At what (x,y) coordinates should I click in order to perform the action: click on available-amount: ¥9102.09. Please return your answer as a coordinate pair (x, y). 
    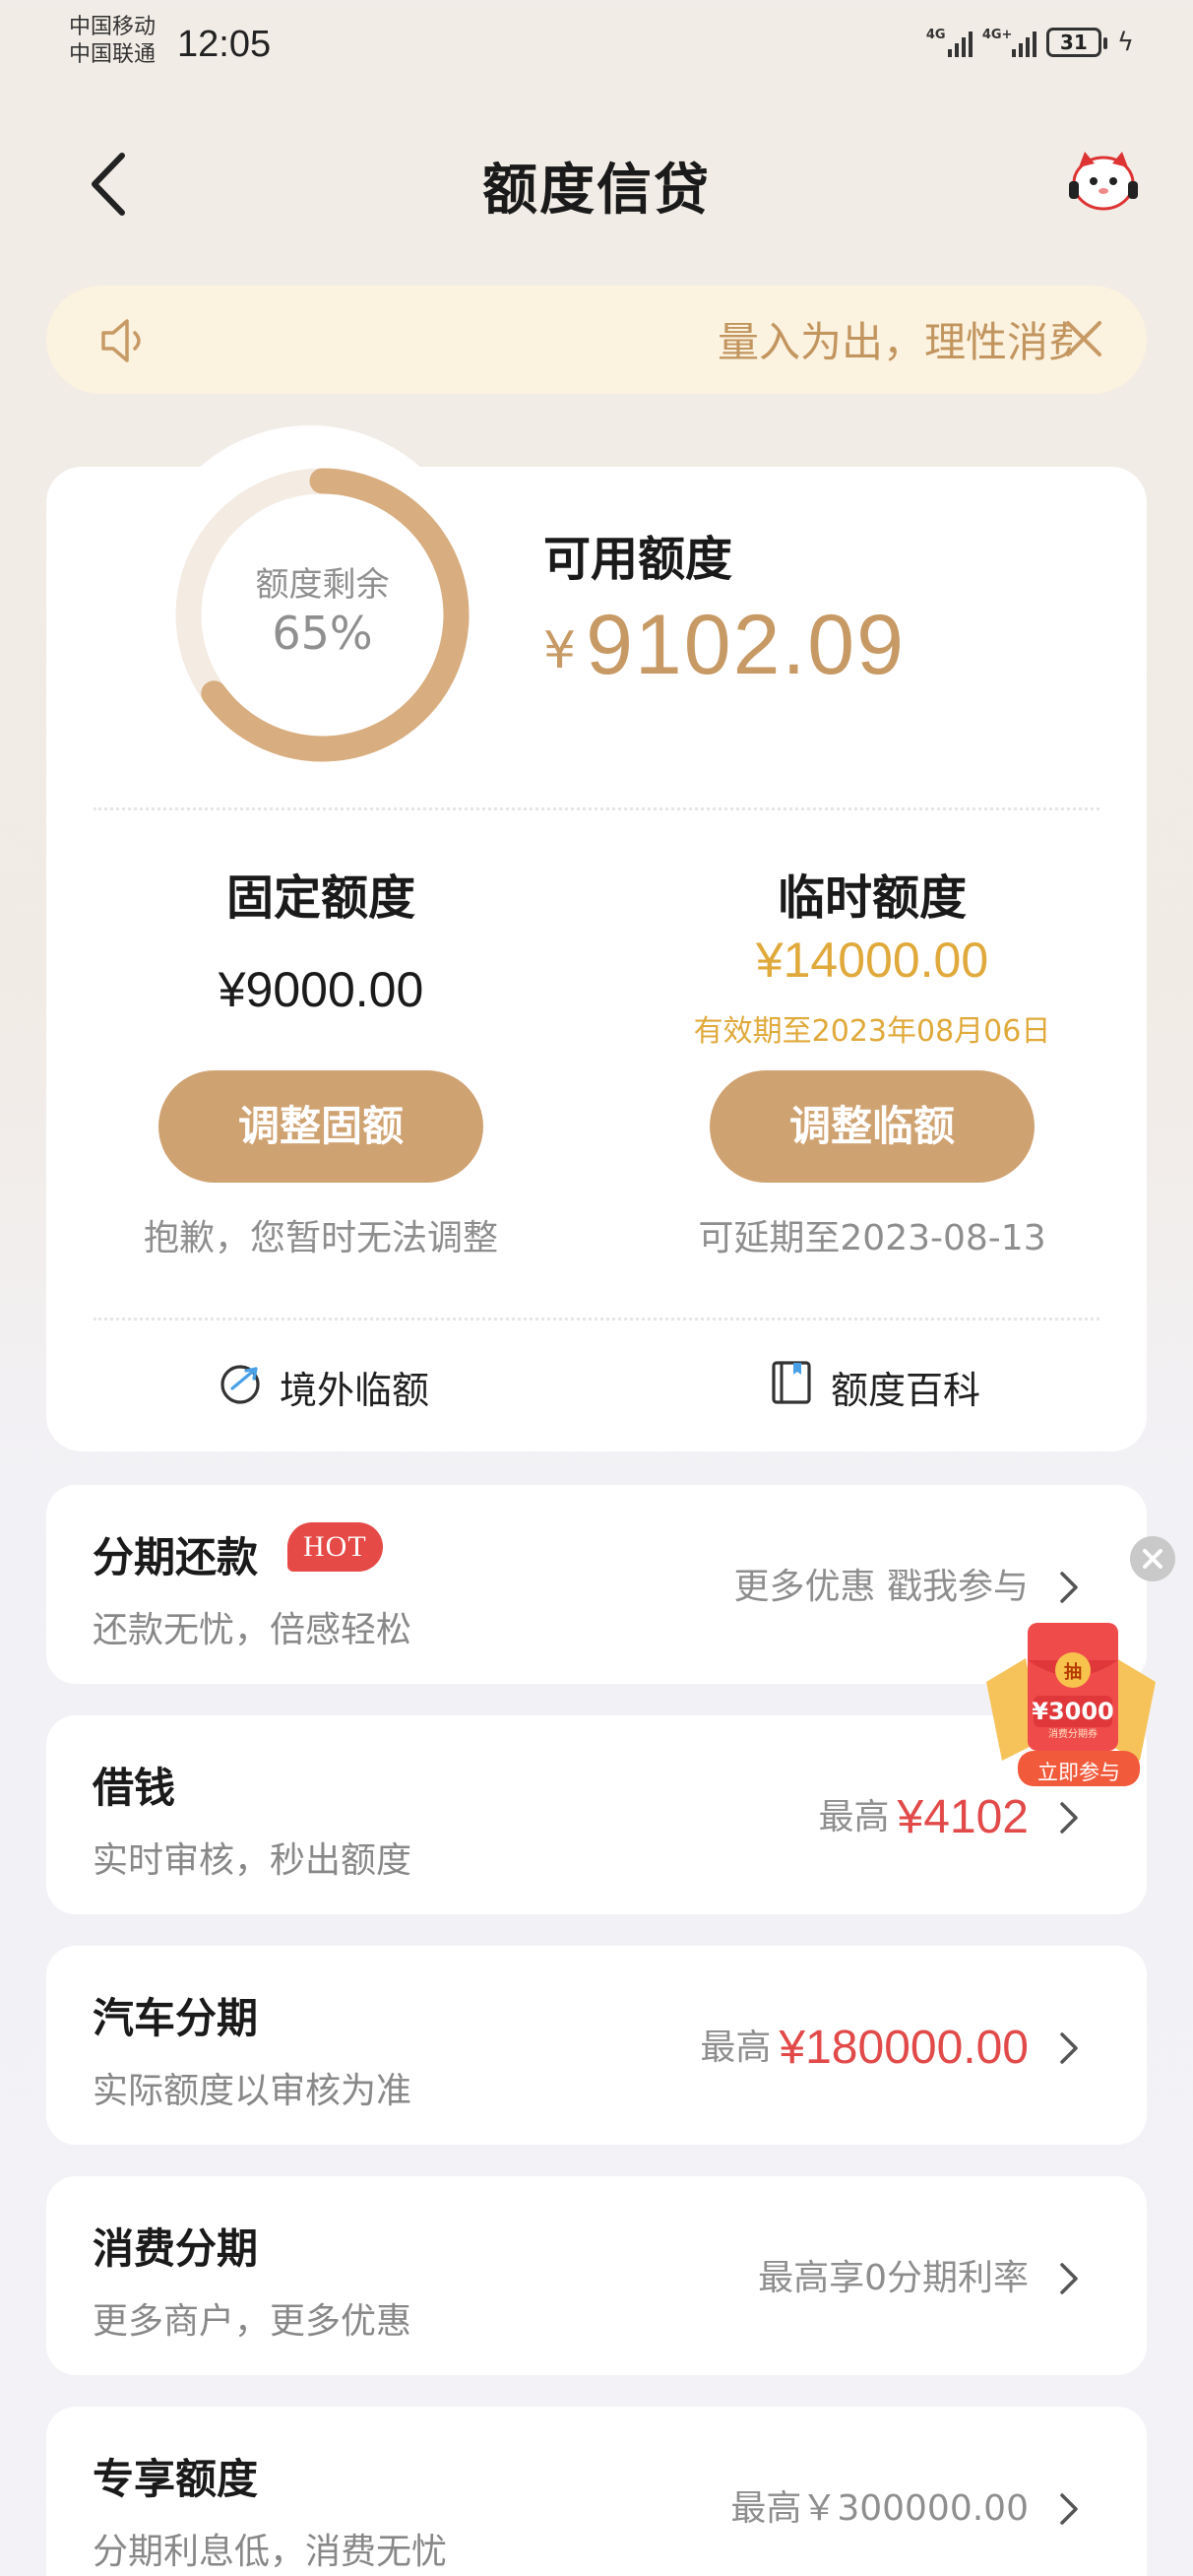
    Looking at the image, I should click on (724, 645).